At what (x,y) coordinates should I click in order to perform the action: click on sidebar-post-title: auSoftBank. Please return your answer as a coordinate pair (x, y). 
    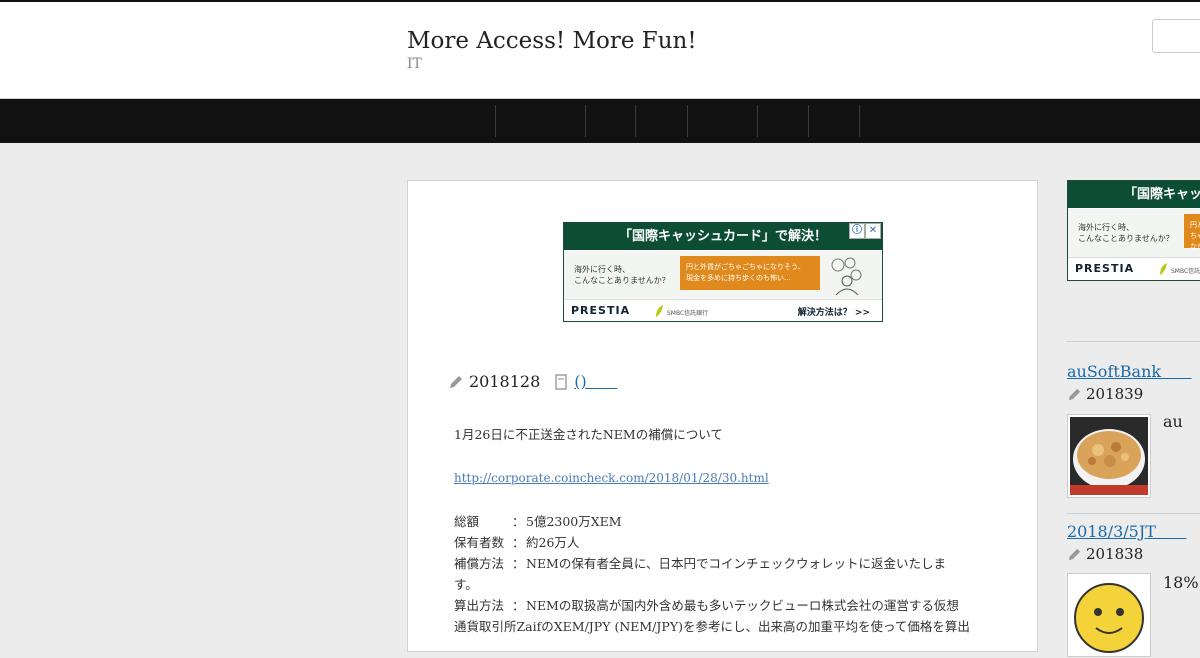
    Looking at the image, I should click on (1129, 371).